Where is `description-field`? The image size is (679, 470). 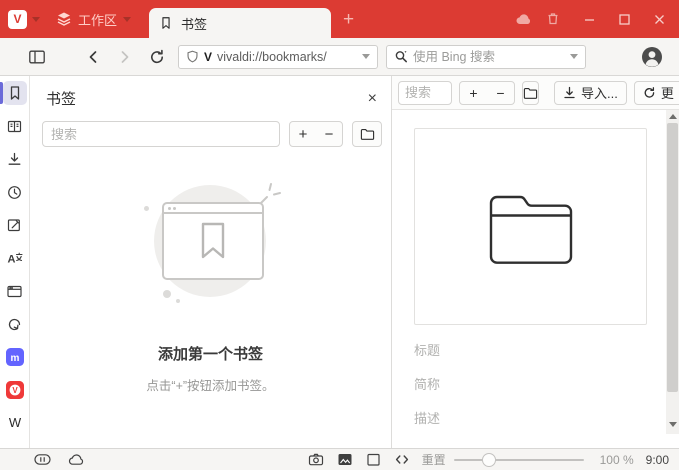
description-field is located at coordinates (526, 418).